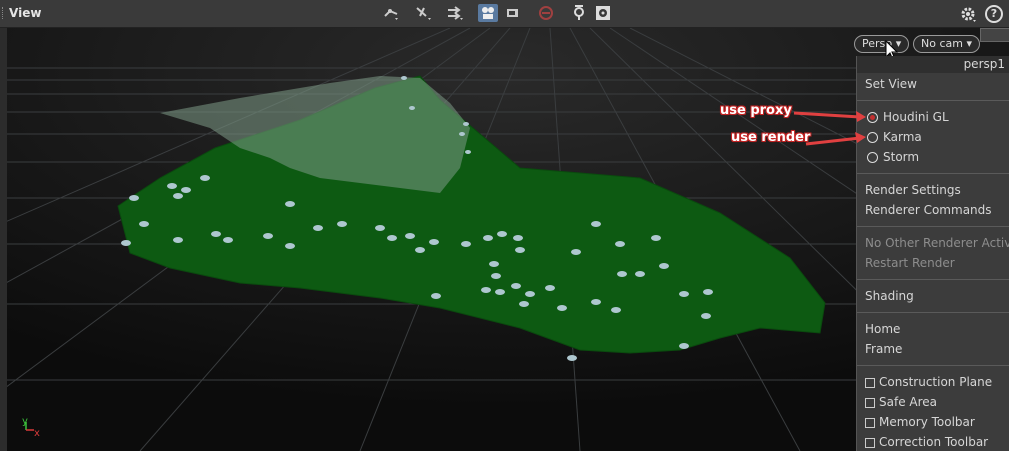 Image resolution: width=1009 pixels, height=451 pixels. I want to click on menu-item-frame: Frame, so click(883, 349).